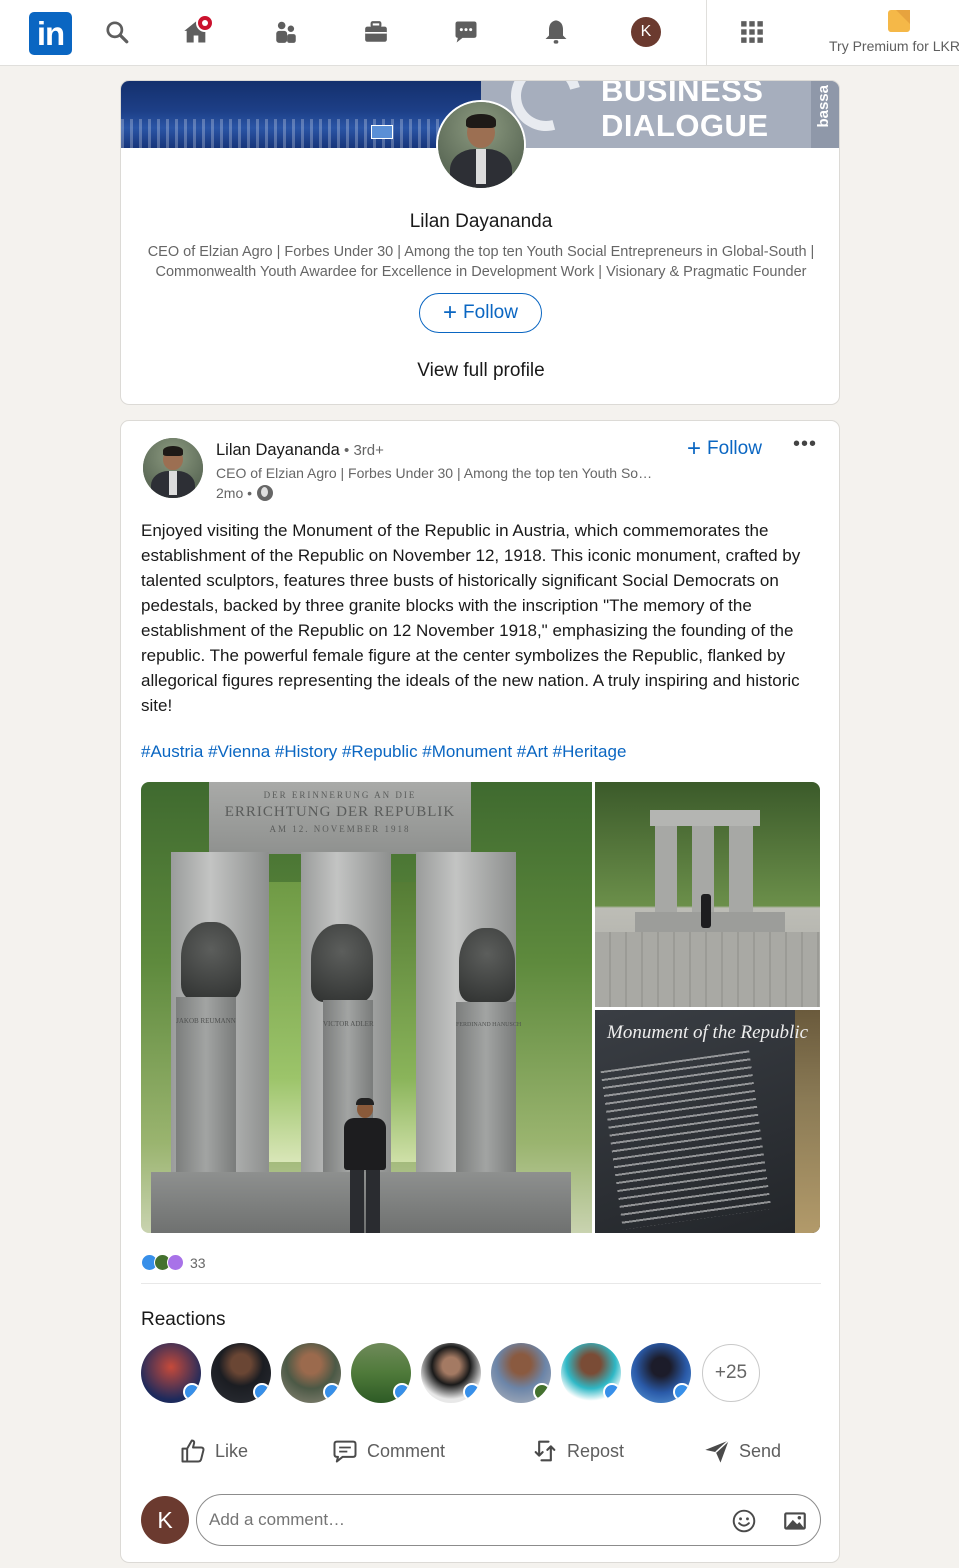 The width and height of the screenshot is (959, 1568). Describe the element at coordinates (480, 222) in the screenshot. I see `profile-name: Lilan Dayananda` at that location.